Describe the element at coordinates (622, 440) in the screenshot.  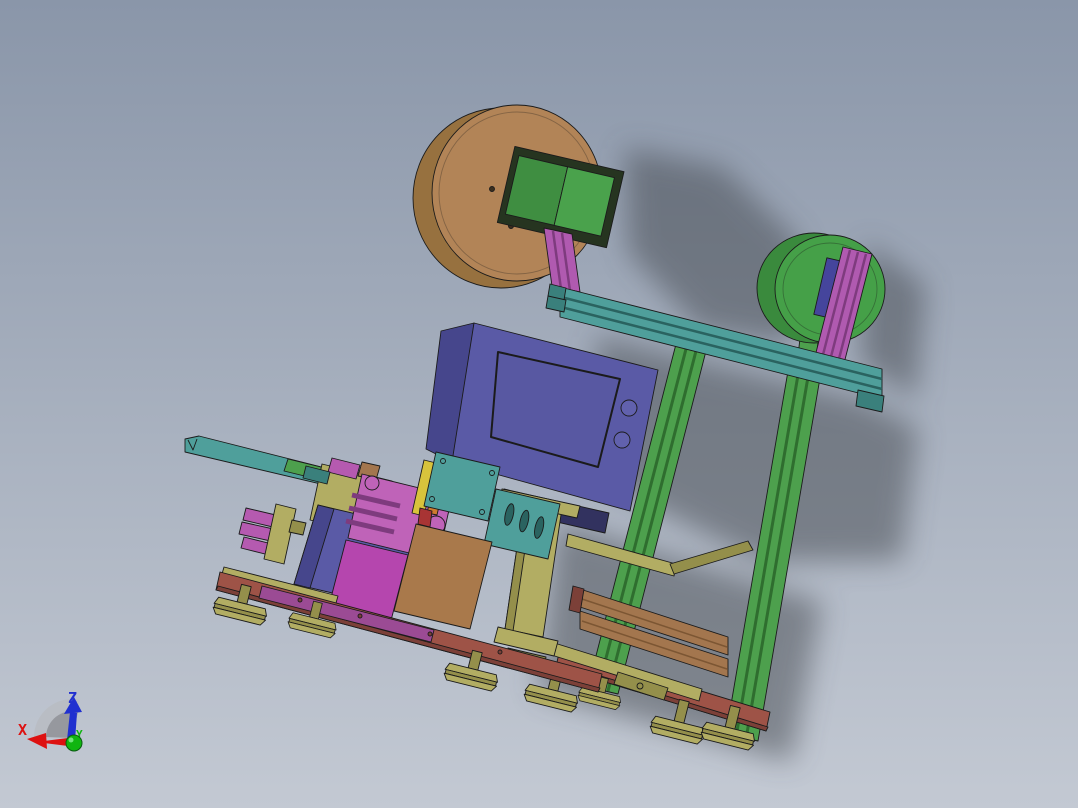
I see `panel-button-bottom` at that location.